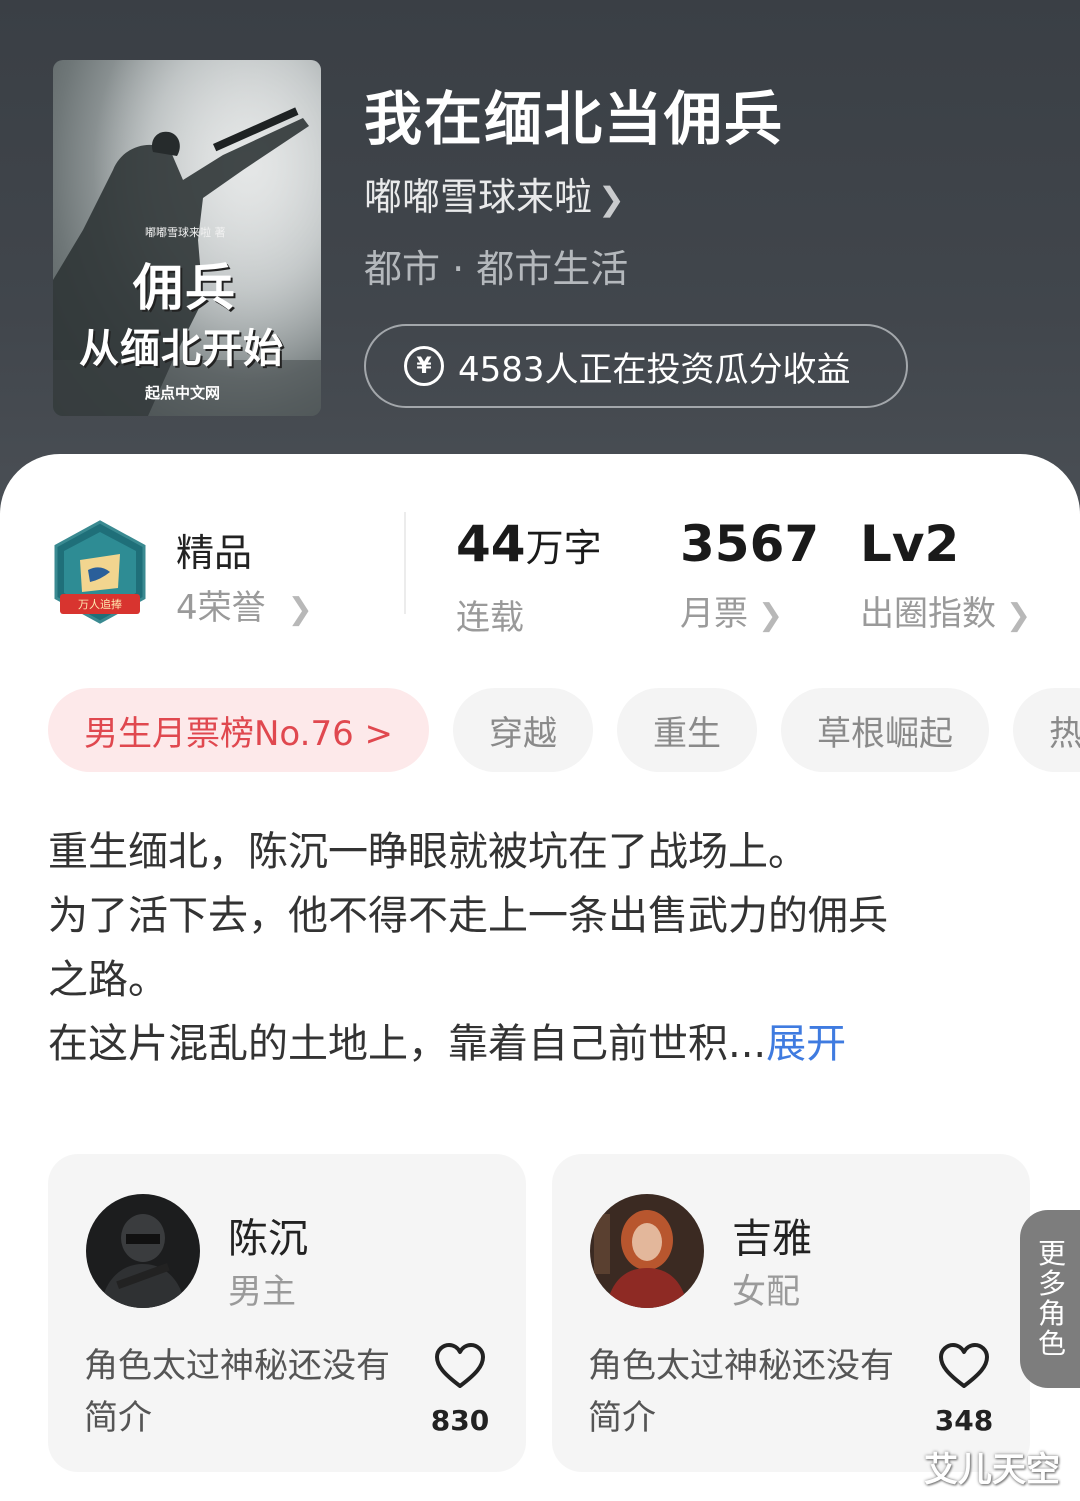 This screenshot has width=1080, height=1501. I want to click on book-genre: 都市 · 都市生活, so click(496, 269).